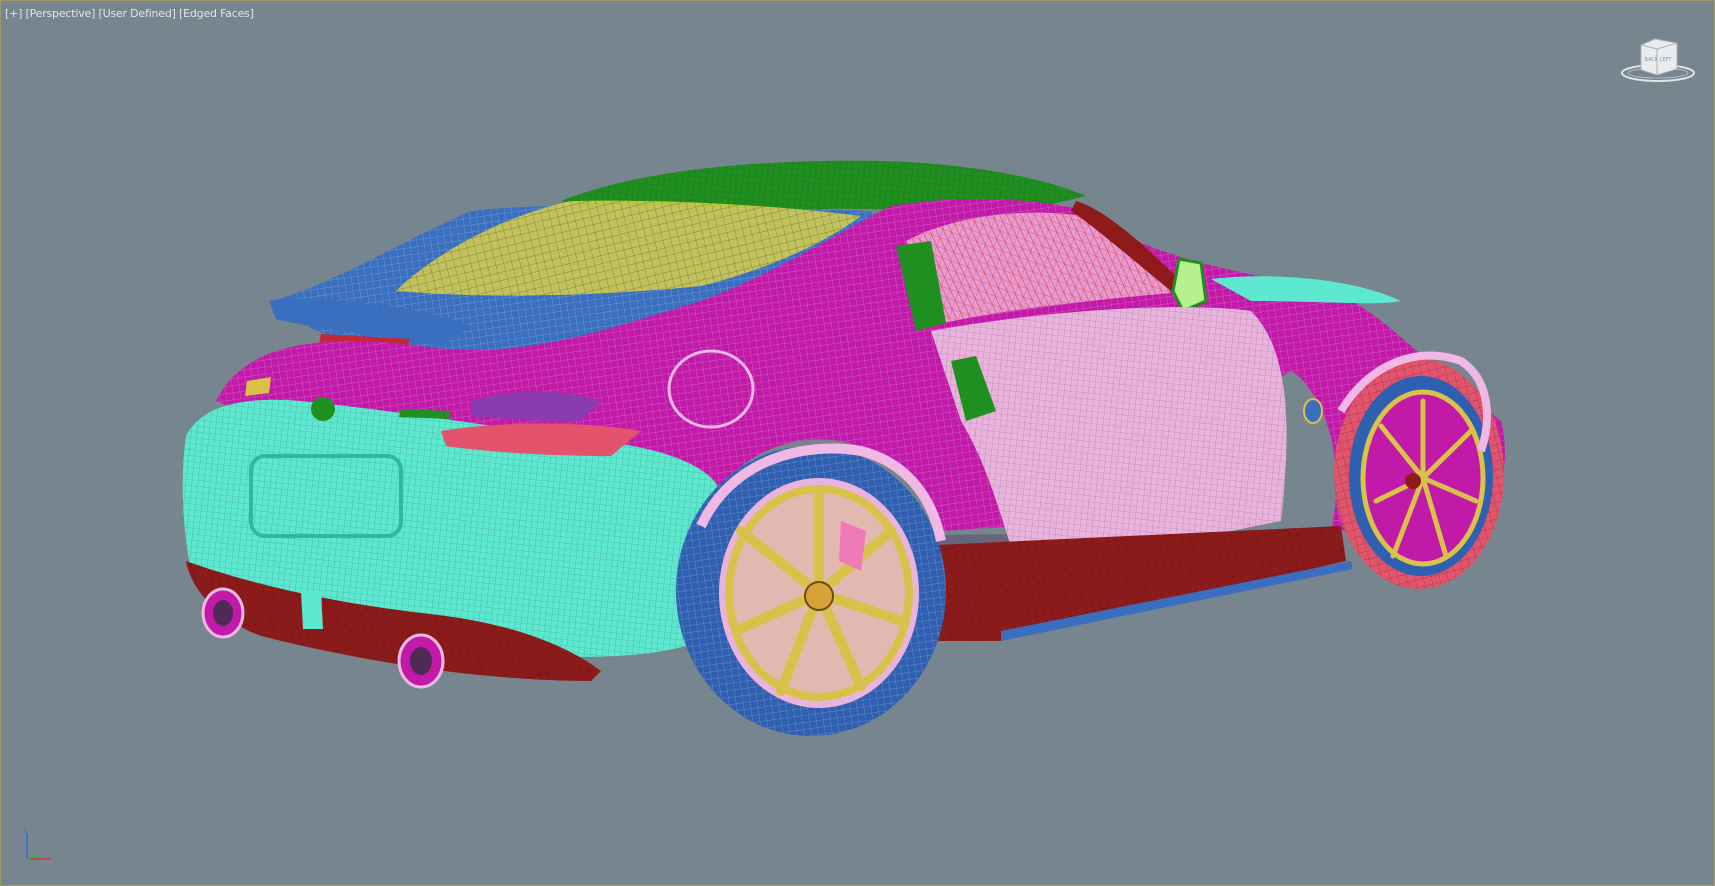 This screenshot has height=886, width=1715. What do you see at coordinates (1189, 285) in the screenshot?
I see `side-mirror` at bounding box center [1189, 285].